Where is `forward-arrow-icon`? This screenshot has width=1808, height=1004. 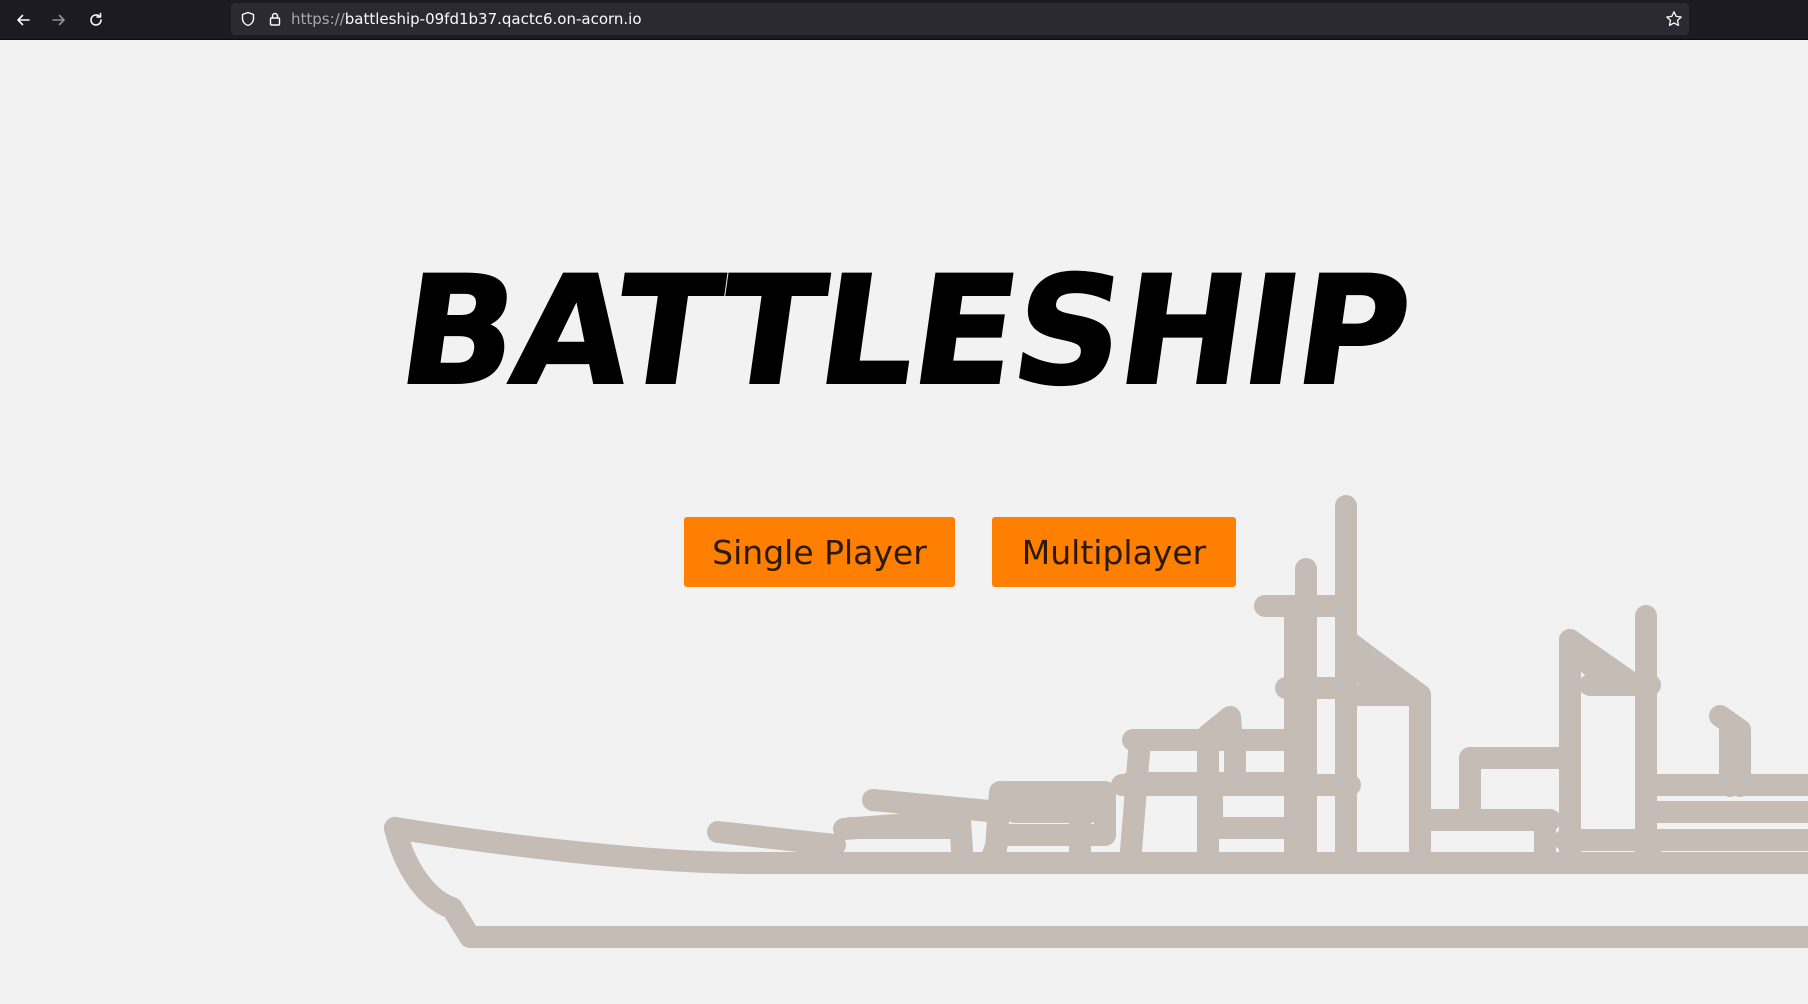 forward-arrow-icon is located at coordinates (59, 20).